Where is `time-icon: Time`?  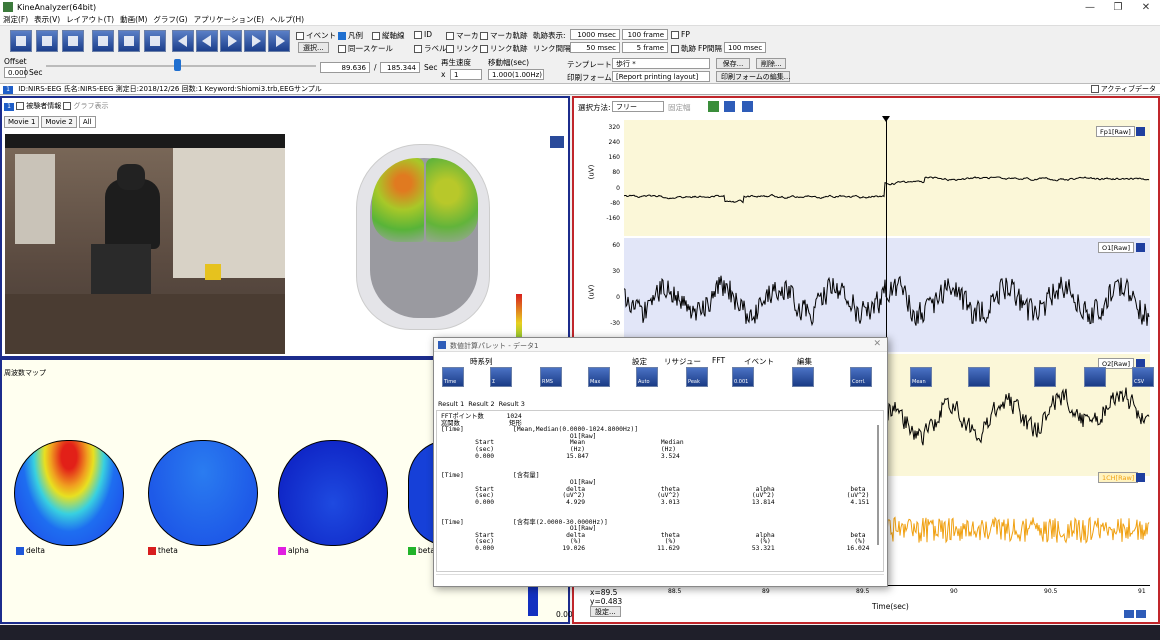
time-icon: Time is located at coordinates (453, 377).